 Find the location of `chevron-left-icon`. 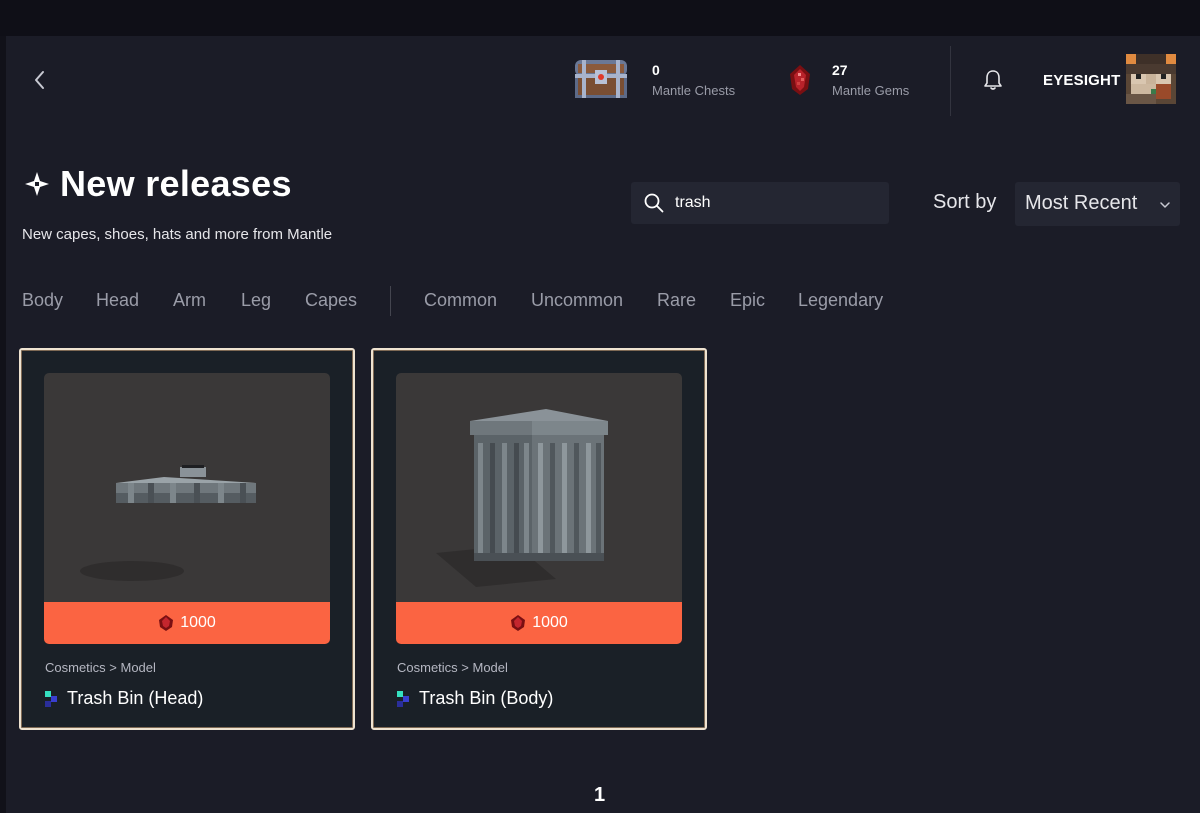

chevron-left-icon is located at coordinates (39, 80).